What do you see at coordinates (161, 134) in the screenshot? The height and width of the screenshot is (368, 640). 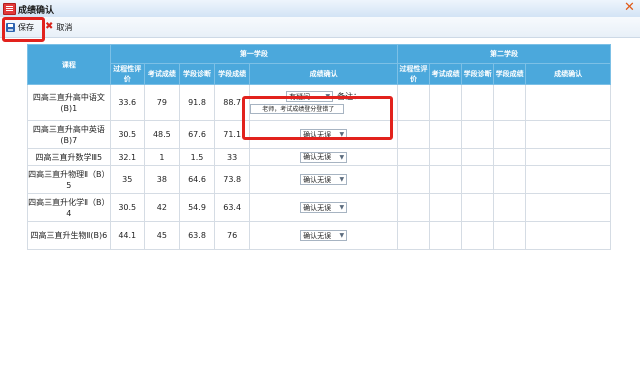 I see `exam-score-cell: 48.5` at bounding box center [161, 134].